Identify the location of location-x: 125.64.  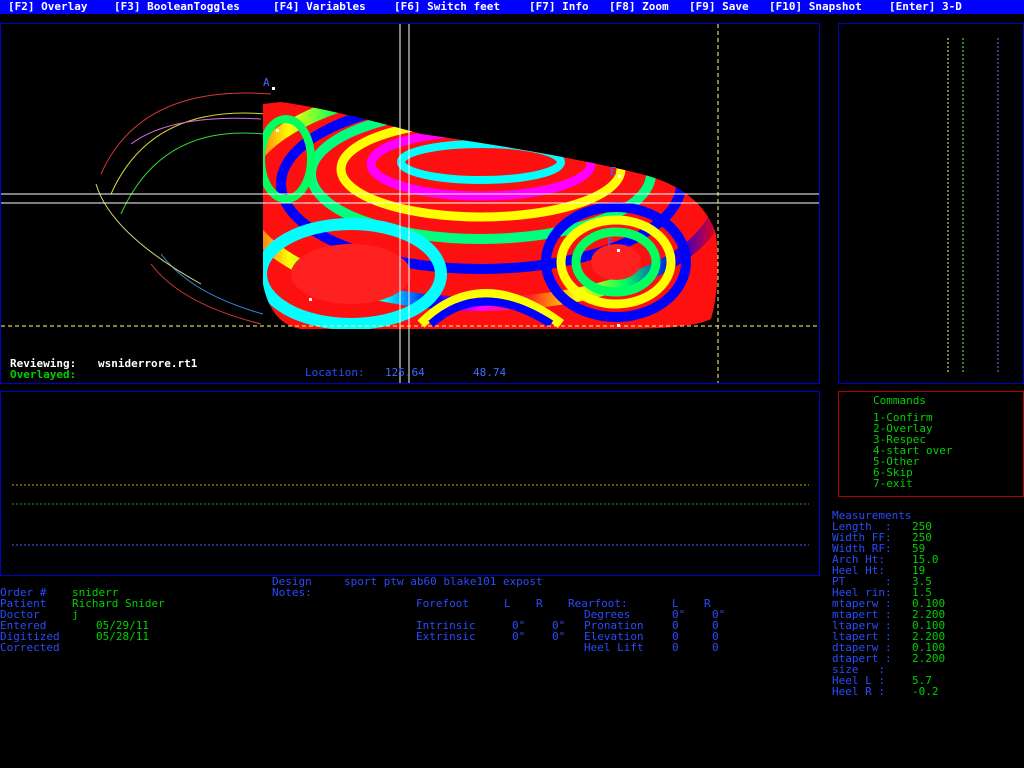
(405, 372).